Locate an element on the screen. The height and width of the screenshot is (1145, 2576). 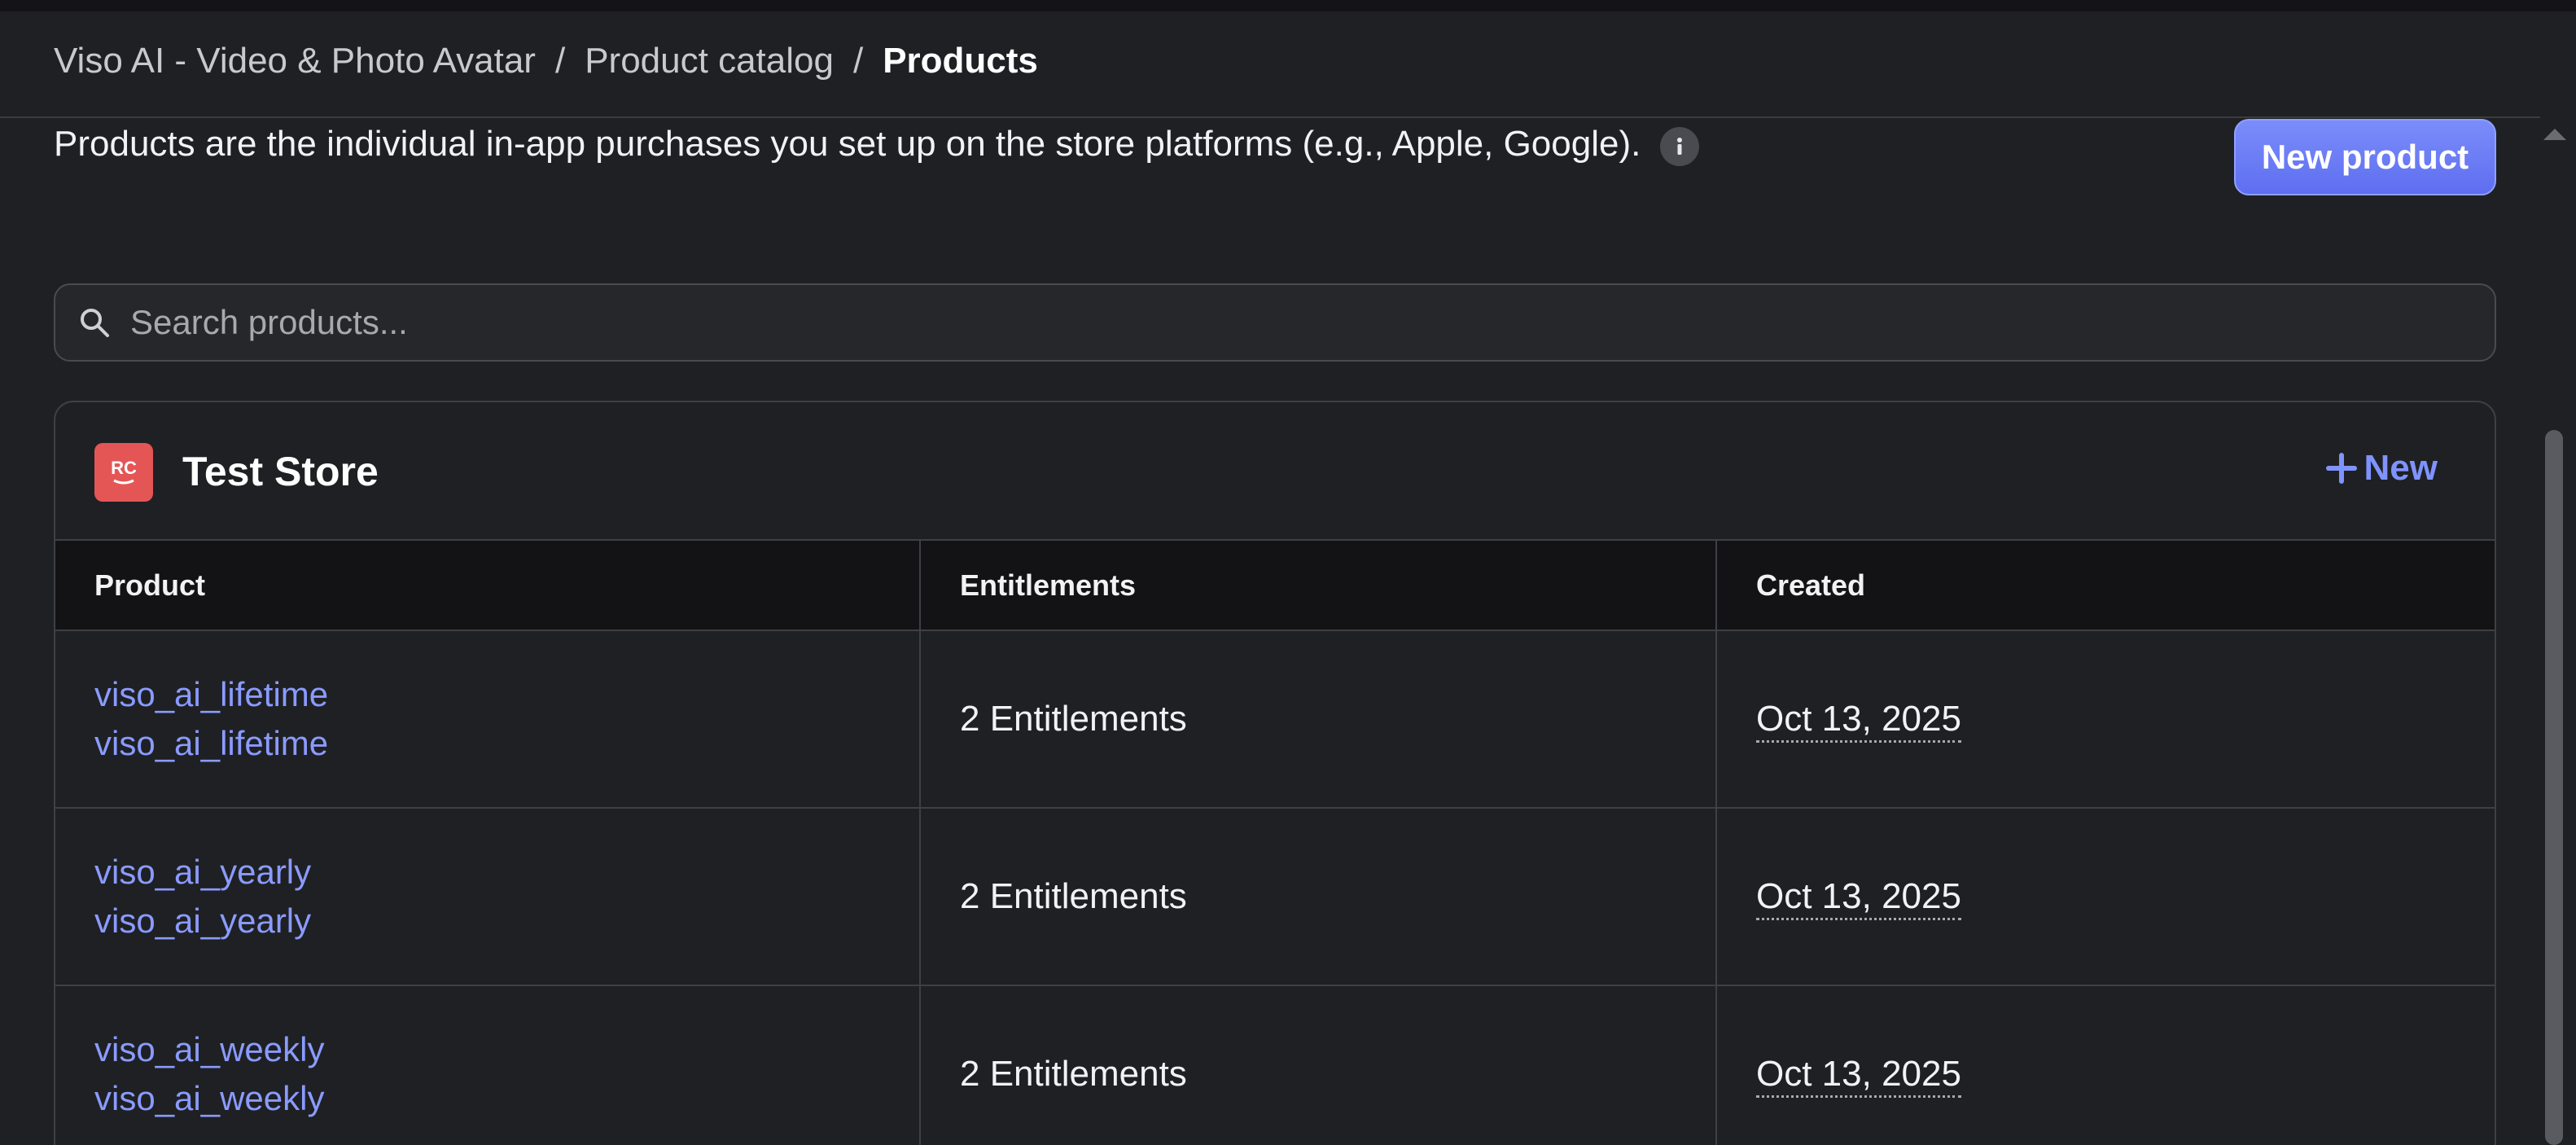
scroll-up-arrow-icon is located at coordinates (2554, 134).